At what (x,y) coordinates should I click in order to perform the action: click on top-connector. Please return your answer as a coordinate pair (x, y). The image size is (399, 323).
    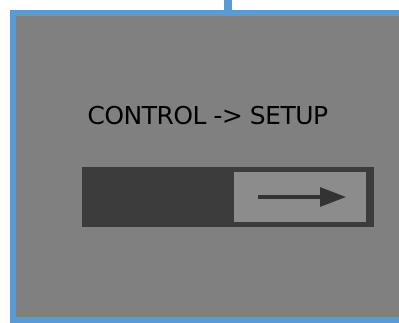
    Looking at the image, I should click on (228, 5).